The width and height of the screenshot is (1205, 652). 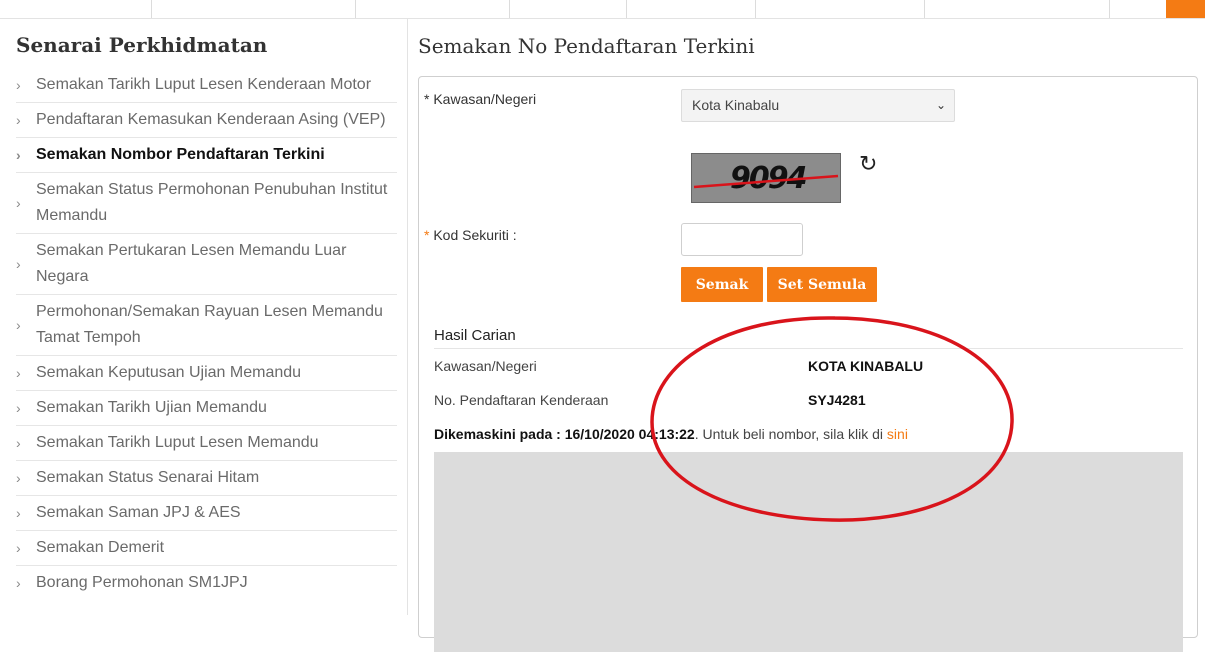 I want to click on security-label: * Kod Sekuriti :, so click(x=470, y=235).